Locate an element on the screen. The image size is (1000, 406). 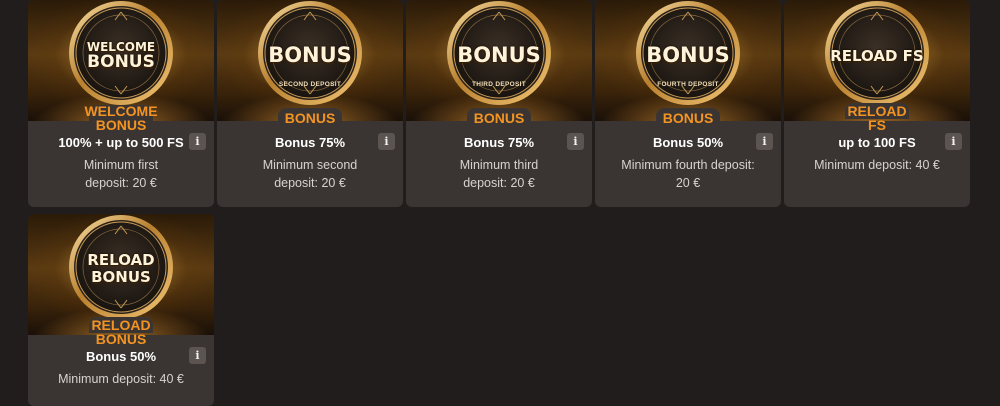
coin-subtitle: FOURTH DEPOSIT is located at coordinates (688, 84).